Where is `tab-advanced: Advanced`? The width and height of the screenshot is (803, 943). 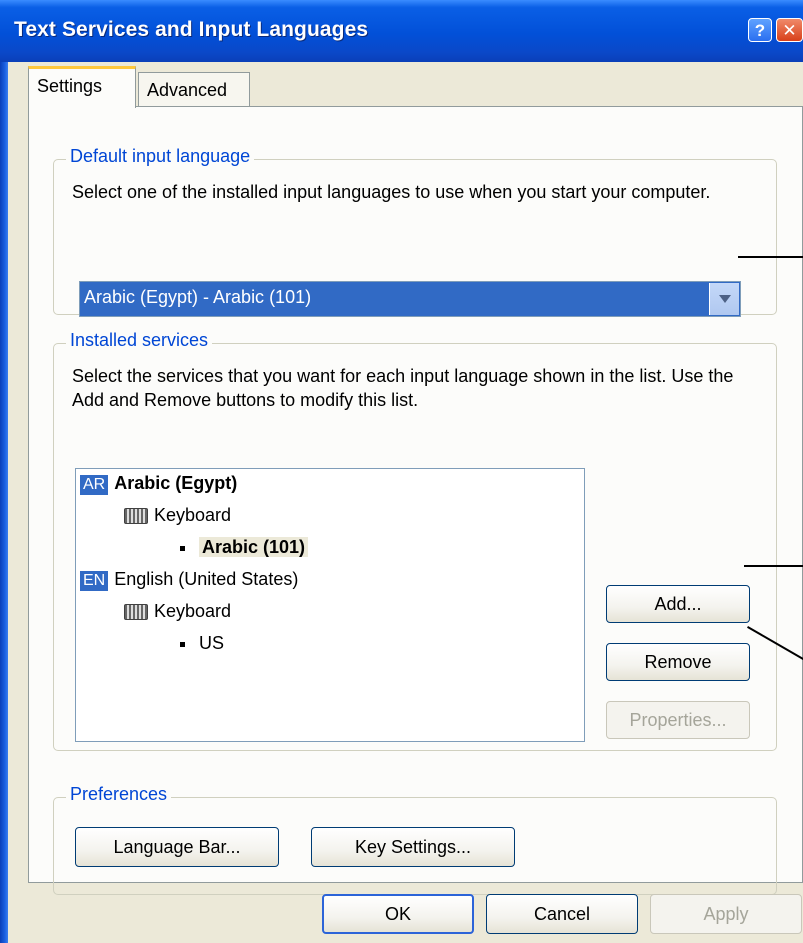
tab-advanced: Advanced is located at coordinates (194, 89).